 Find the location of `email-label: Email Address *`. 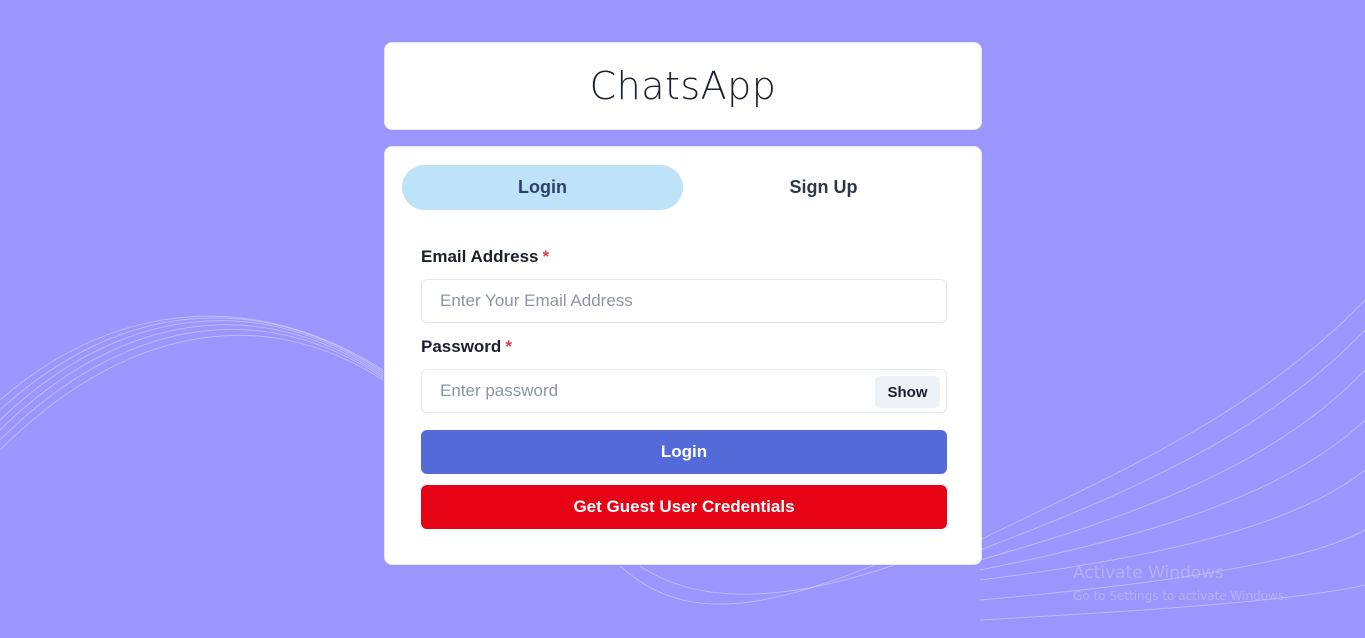

email-label: Email Address * is located at coordinates (485, 257).